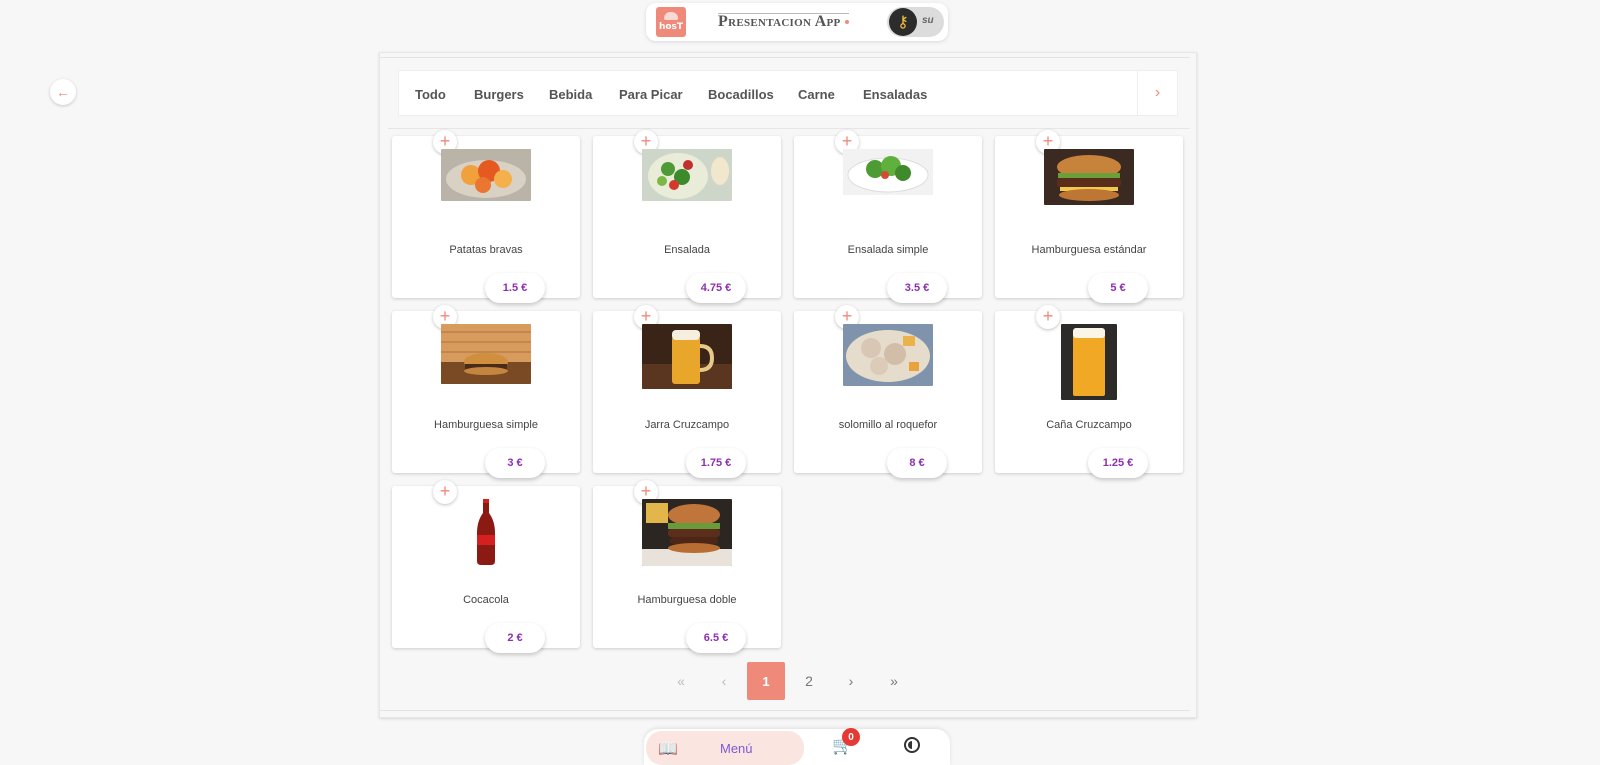 This screenshot has height=765, width=1600. I want to click on arrow-left-icon: ←, so click(63, 92).